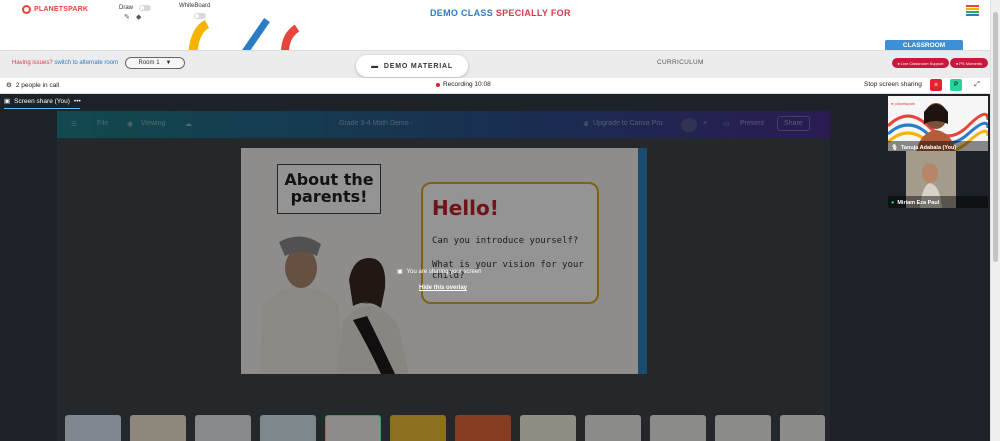  What do you see at coordinates (149, 63) in the screenshot?
I see `room-value: Room 1` at bounding box center [149, 63].